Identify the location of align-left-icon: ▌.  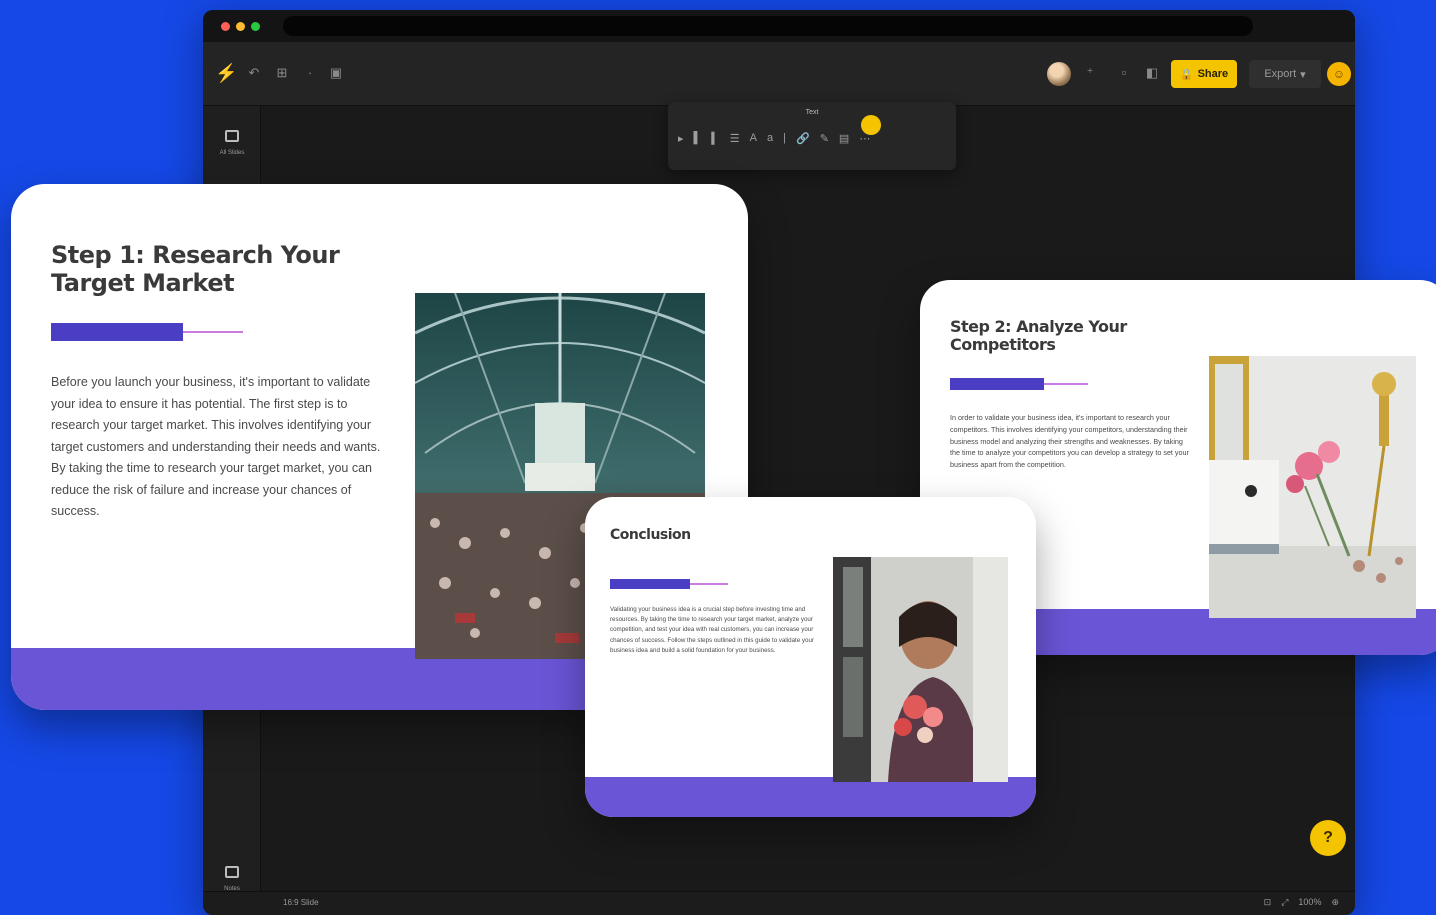
(698, 138).